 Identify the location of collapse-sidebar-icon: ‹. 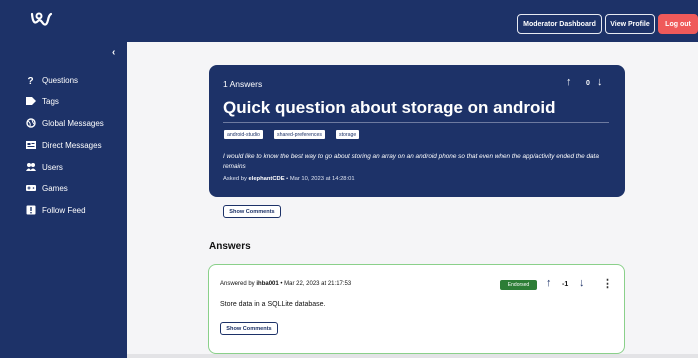
(113, 52).